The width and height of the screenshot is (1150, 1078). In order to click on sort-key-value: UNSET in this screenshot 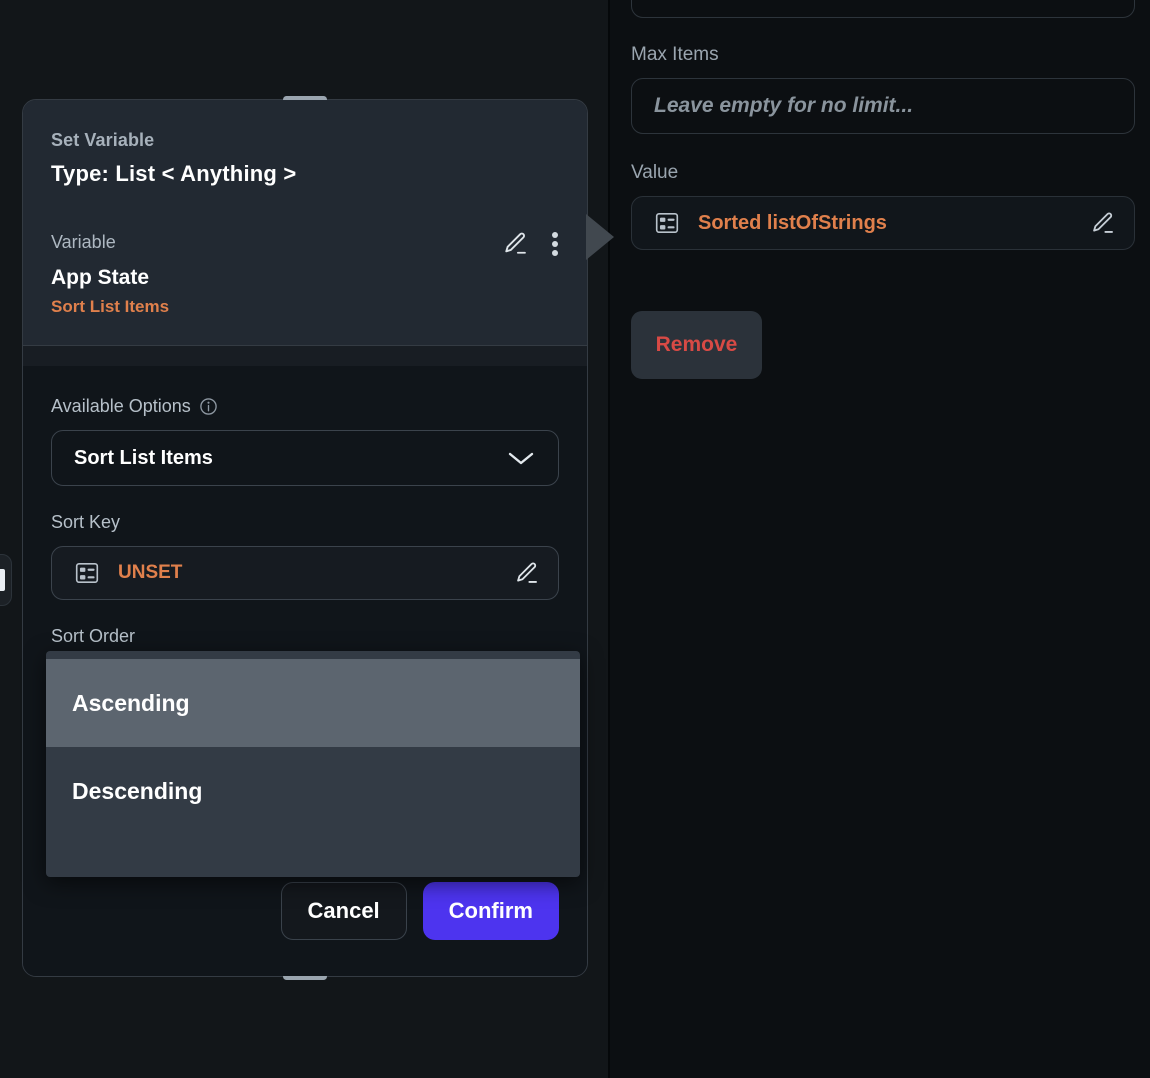, I will do `click(150, 572)`.